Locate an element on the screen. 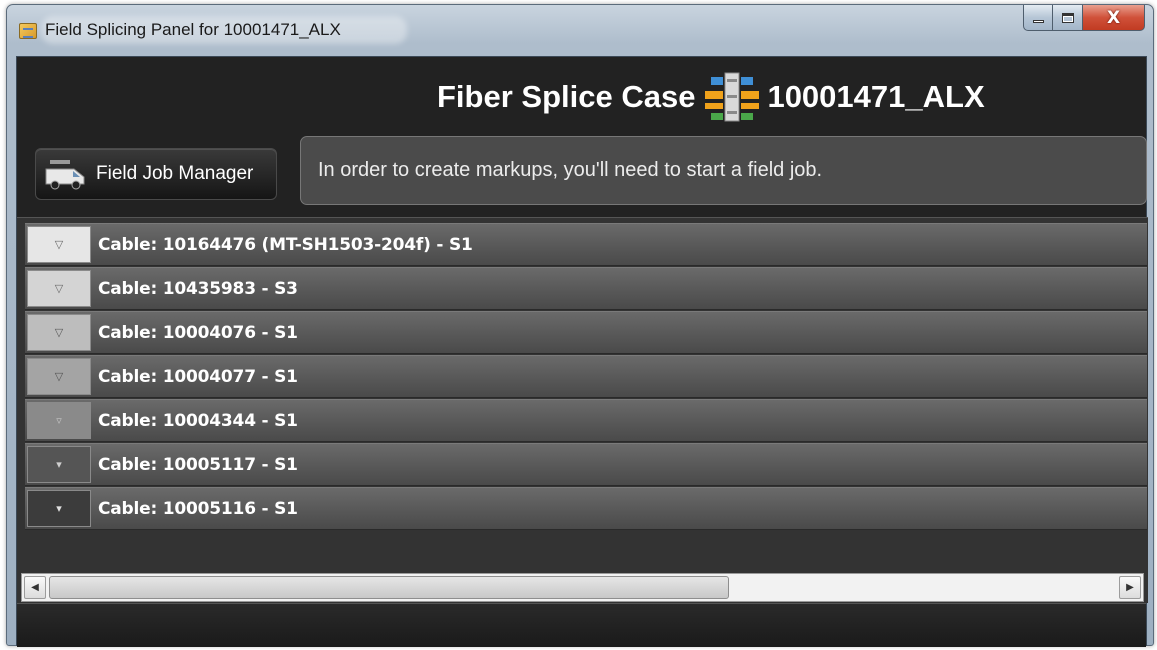 The image size is (1157, 650). field-job-manager-button: Field Job Manager is located at coordinates (156, 174).